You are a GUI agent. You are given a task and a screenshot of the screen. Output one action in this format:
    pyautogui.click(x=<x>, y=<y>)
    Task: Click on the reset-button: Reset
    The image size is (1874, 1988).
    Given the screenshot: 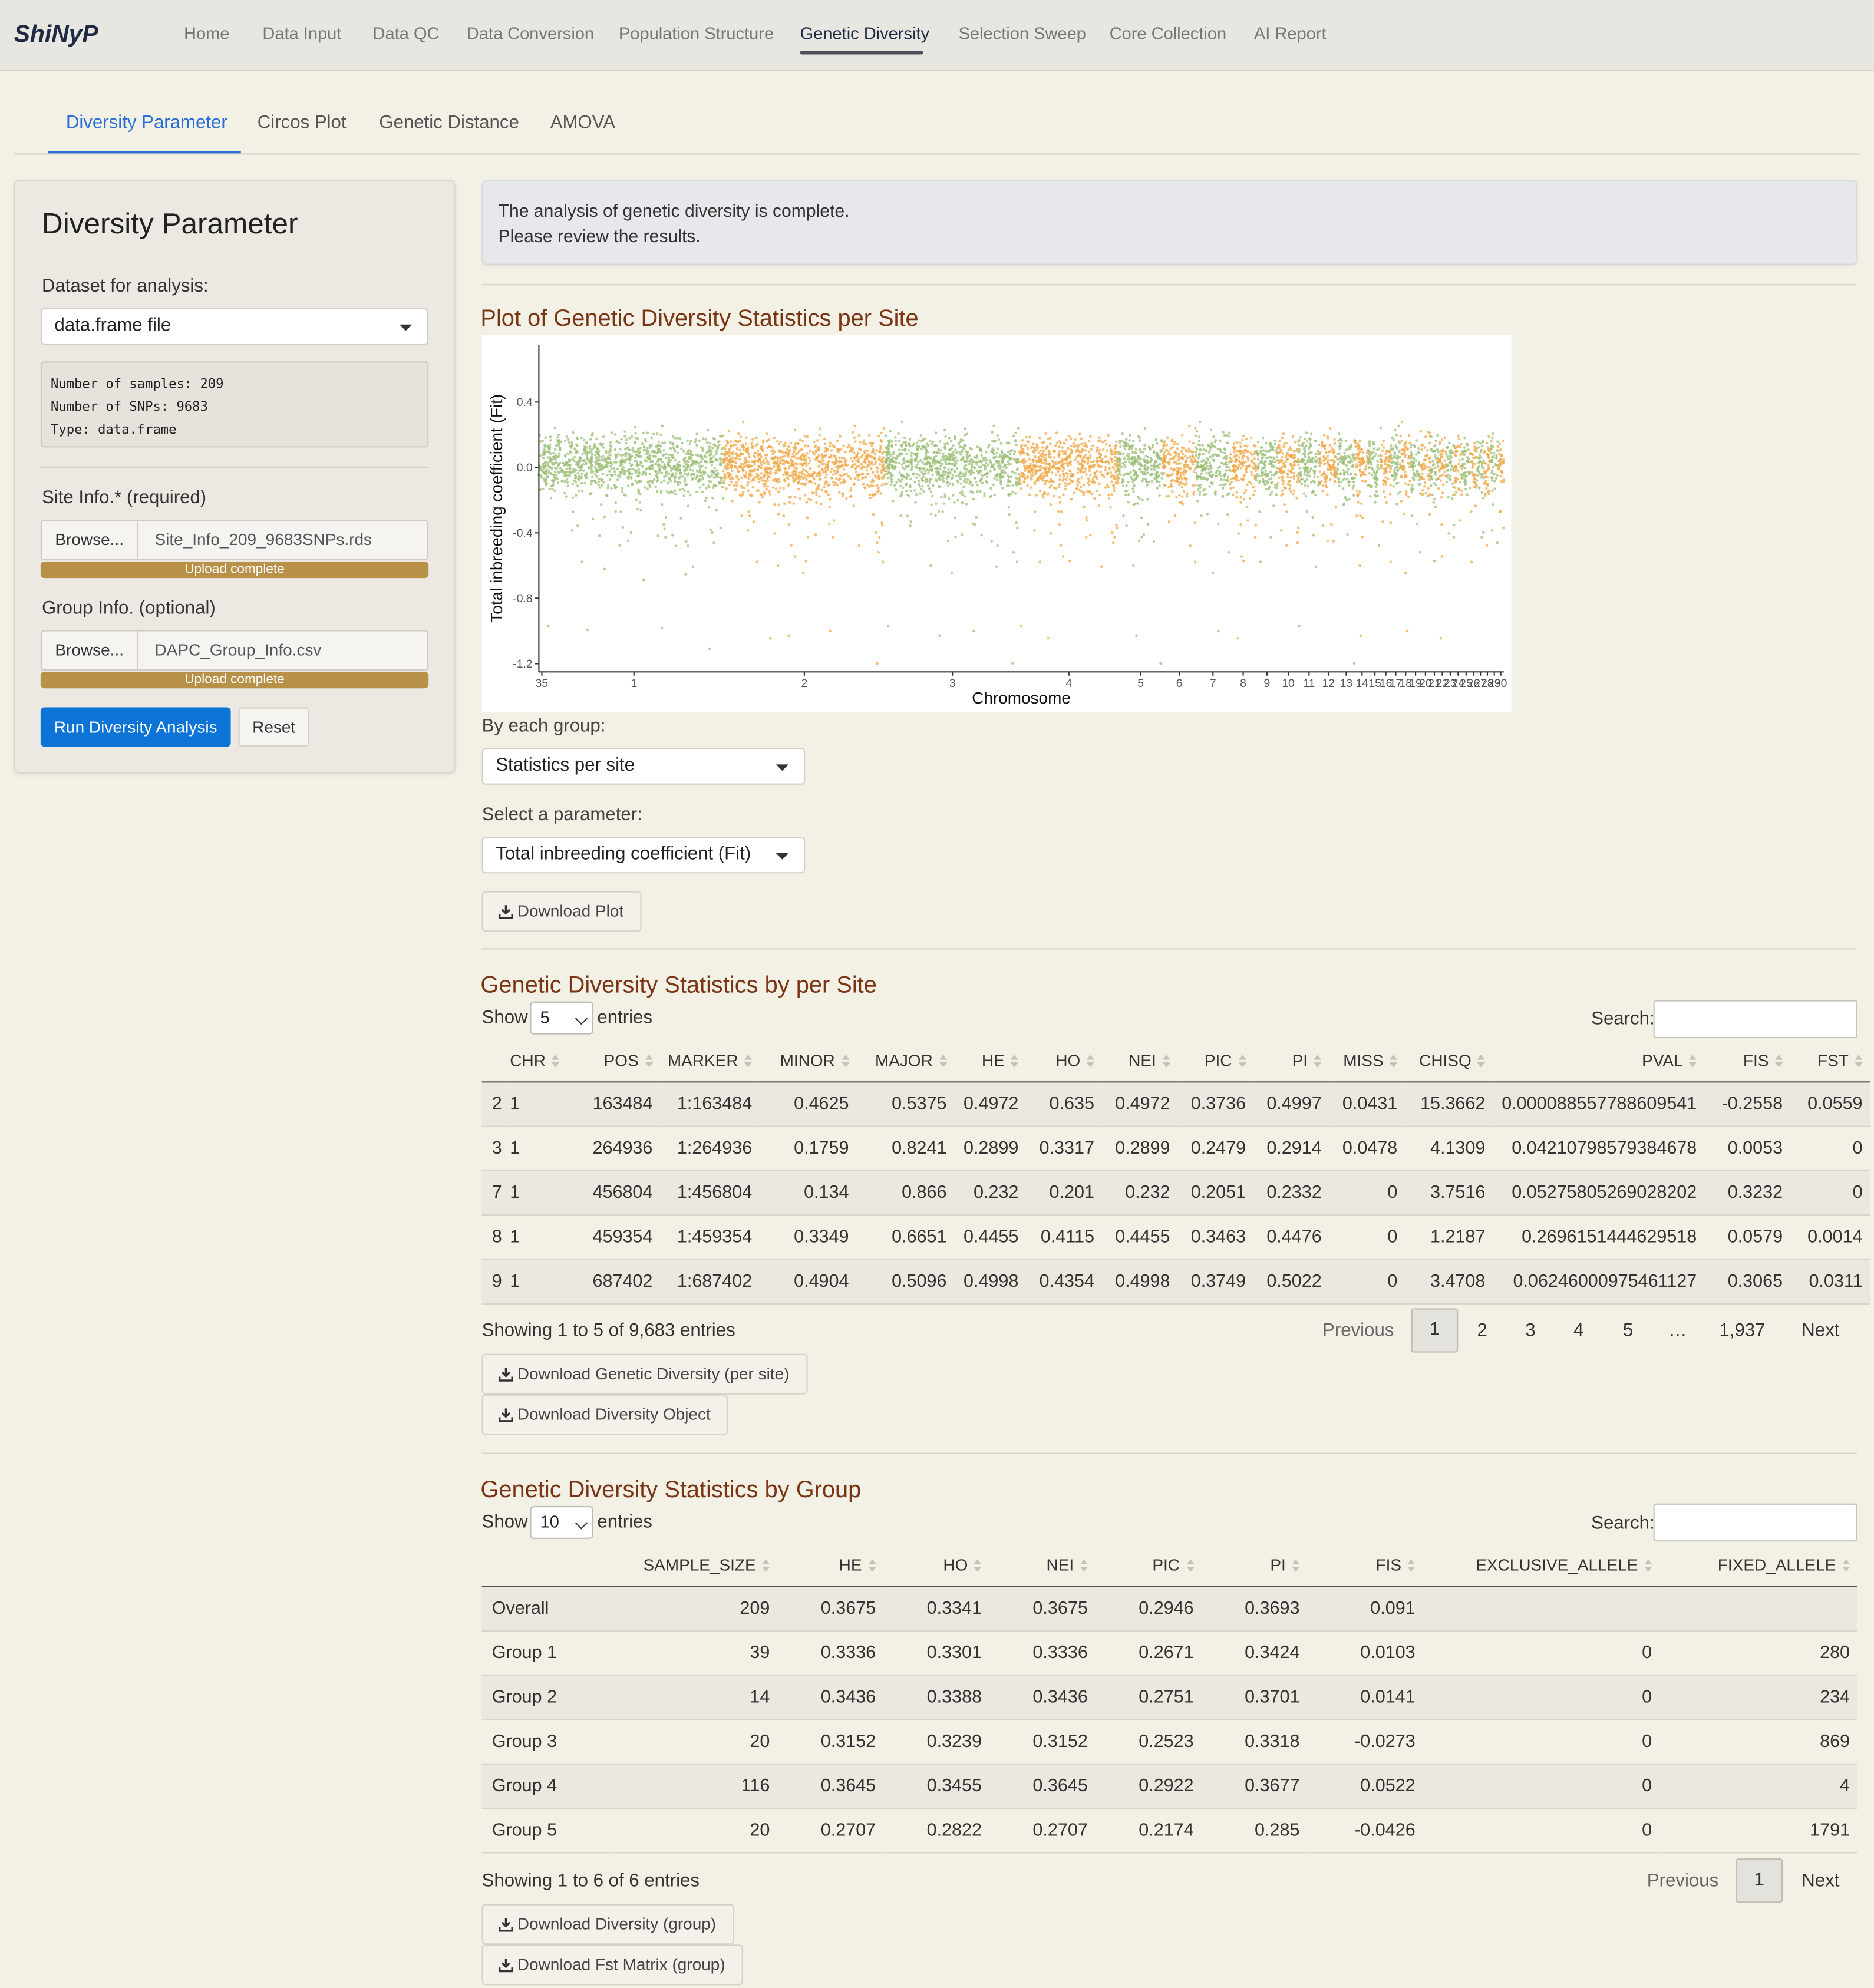 What is the action you would take?
    pyautogui.click(x=273, y=727)
    